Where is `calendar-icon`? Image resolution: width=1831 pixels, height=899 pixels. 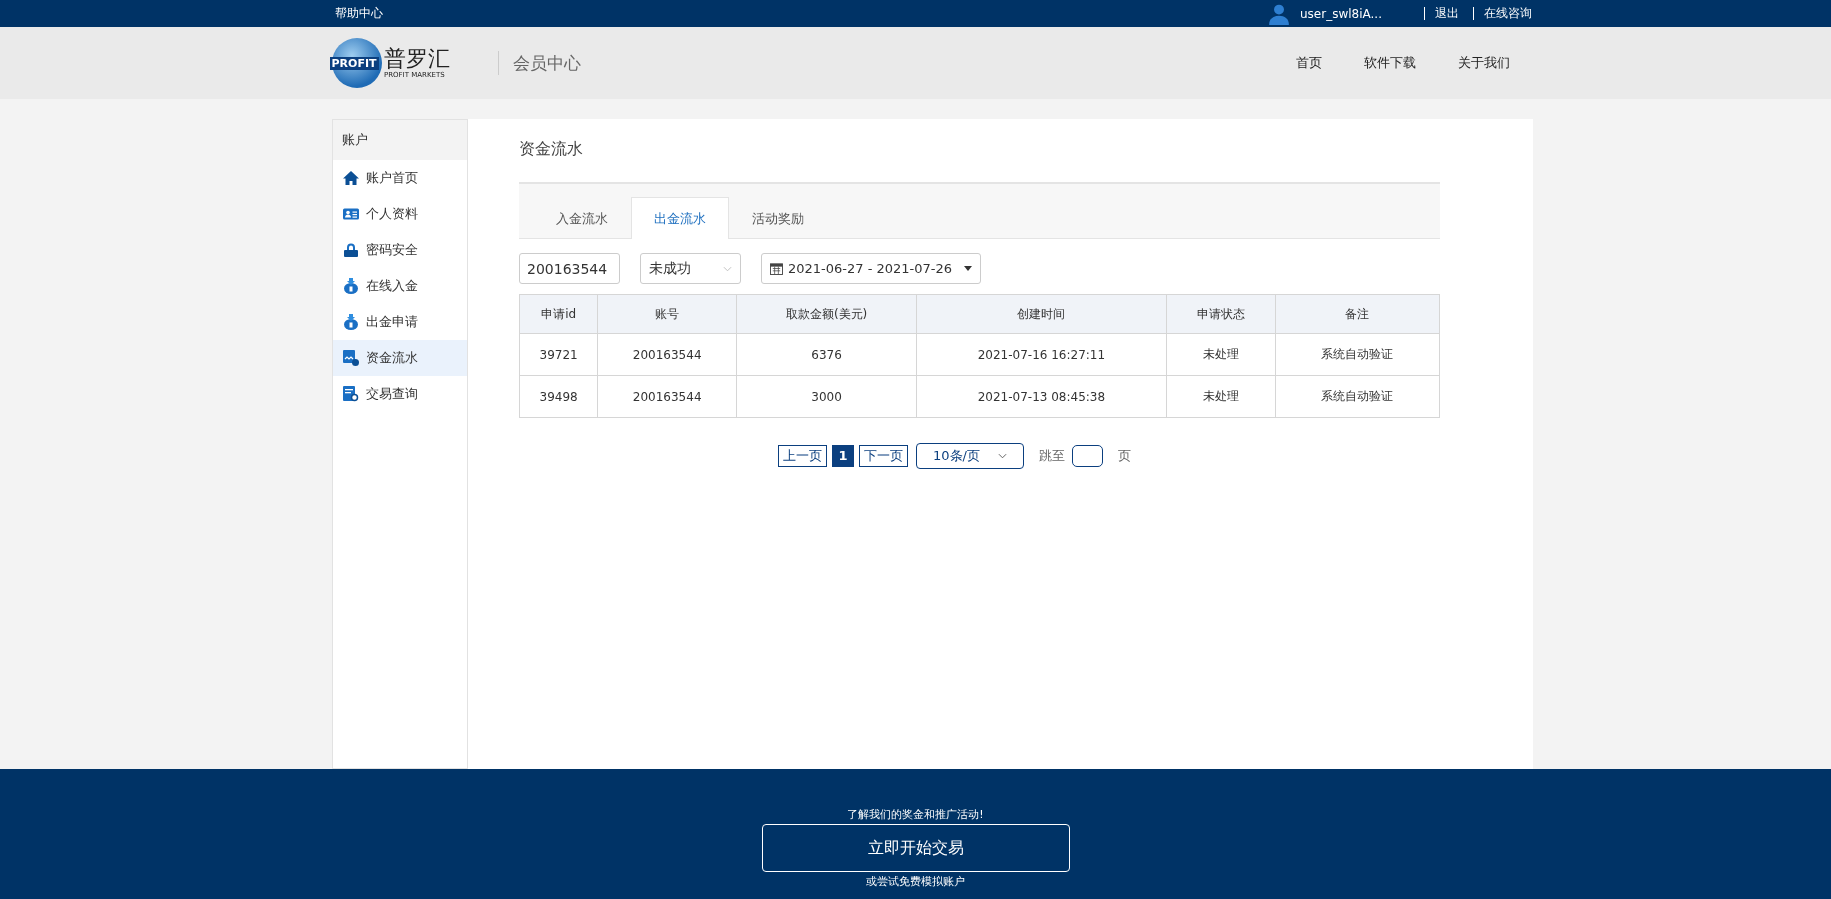
calendar-icon is located at coordinates (776, 268).